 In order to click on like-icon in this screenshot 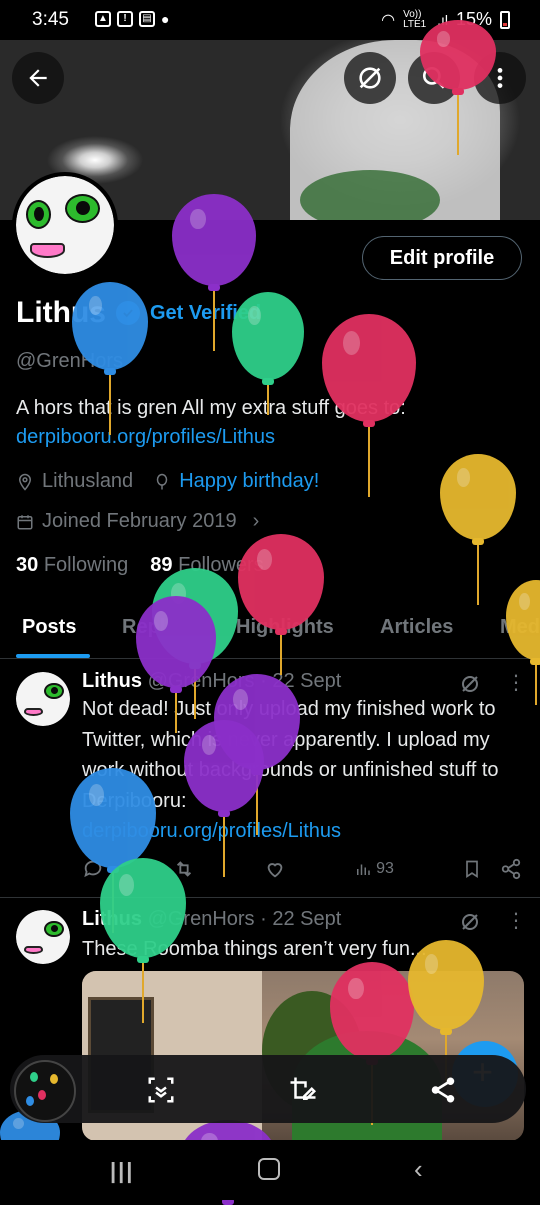, I will do `click(275, 869)`.